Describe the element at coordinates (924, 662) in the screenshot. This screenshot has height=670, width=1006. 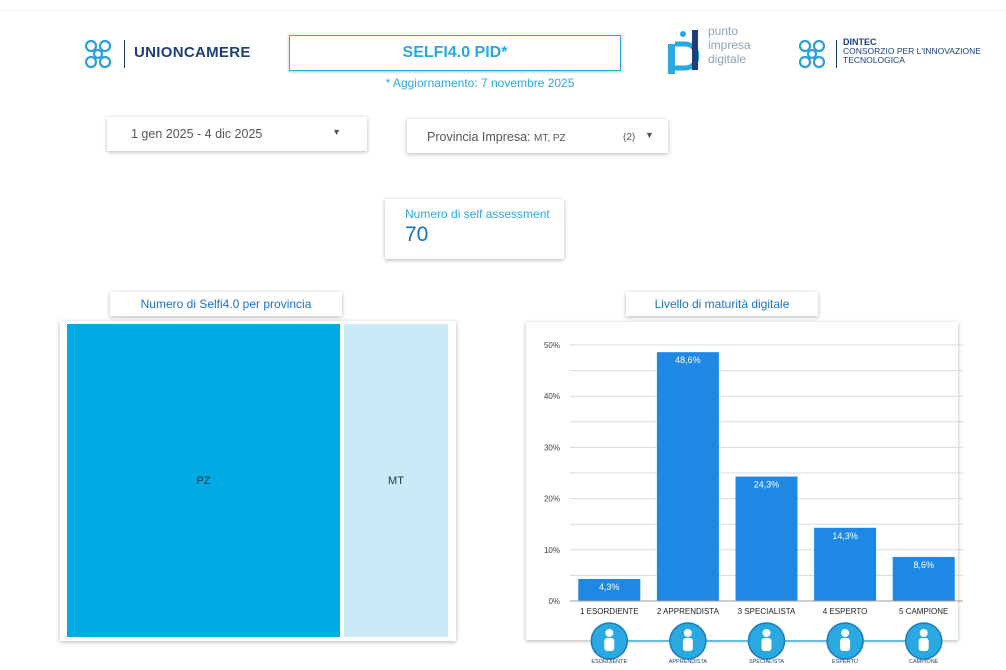
I see `badge-label: CAMPIONE` at that location.